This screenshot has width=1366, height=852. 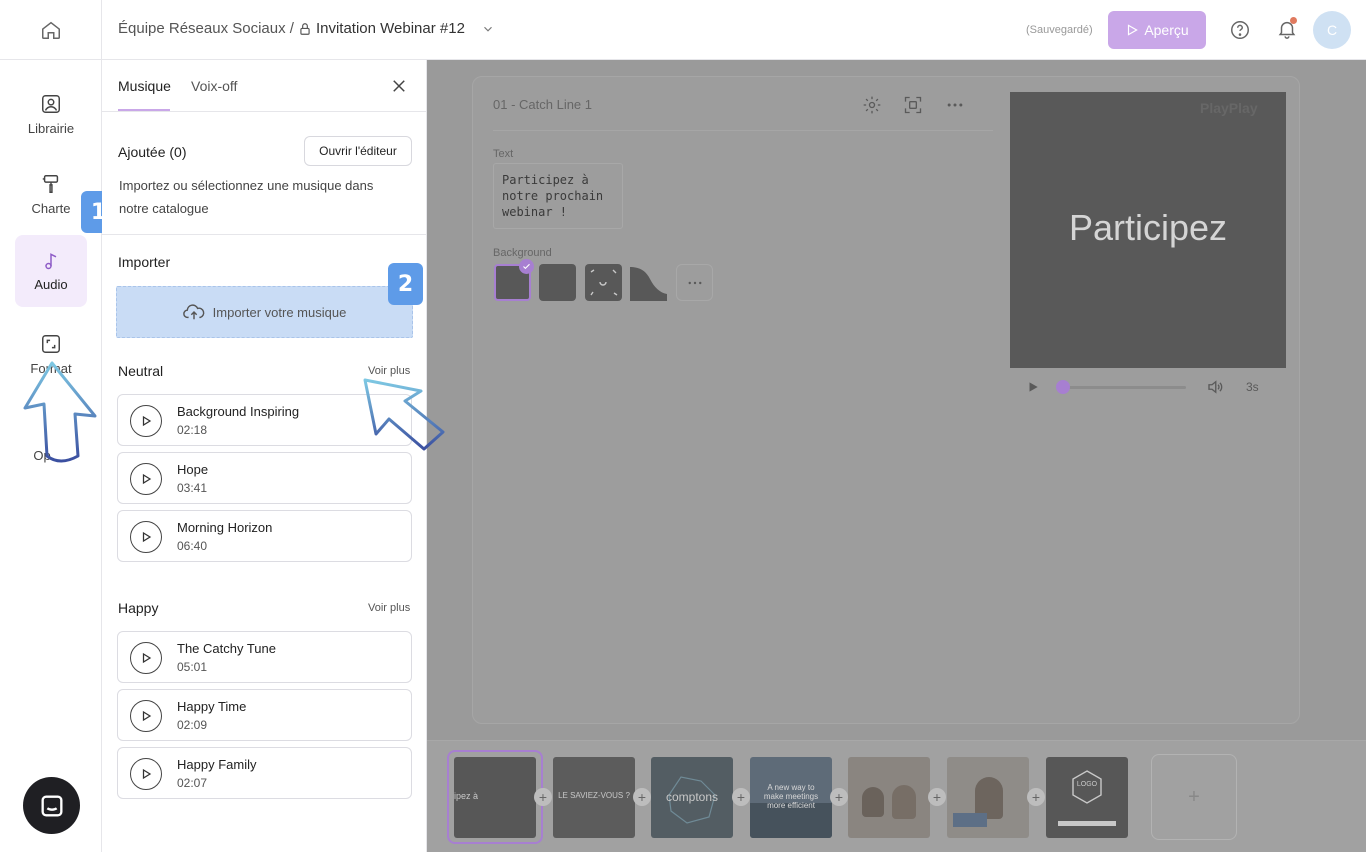 I want to click on home-icon, so click(x=50, y=30).